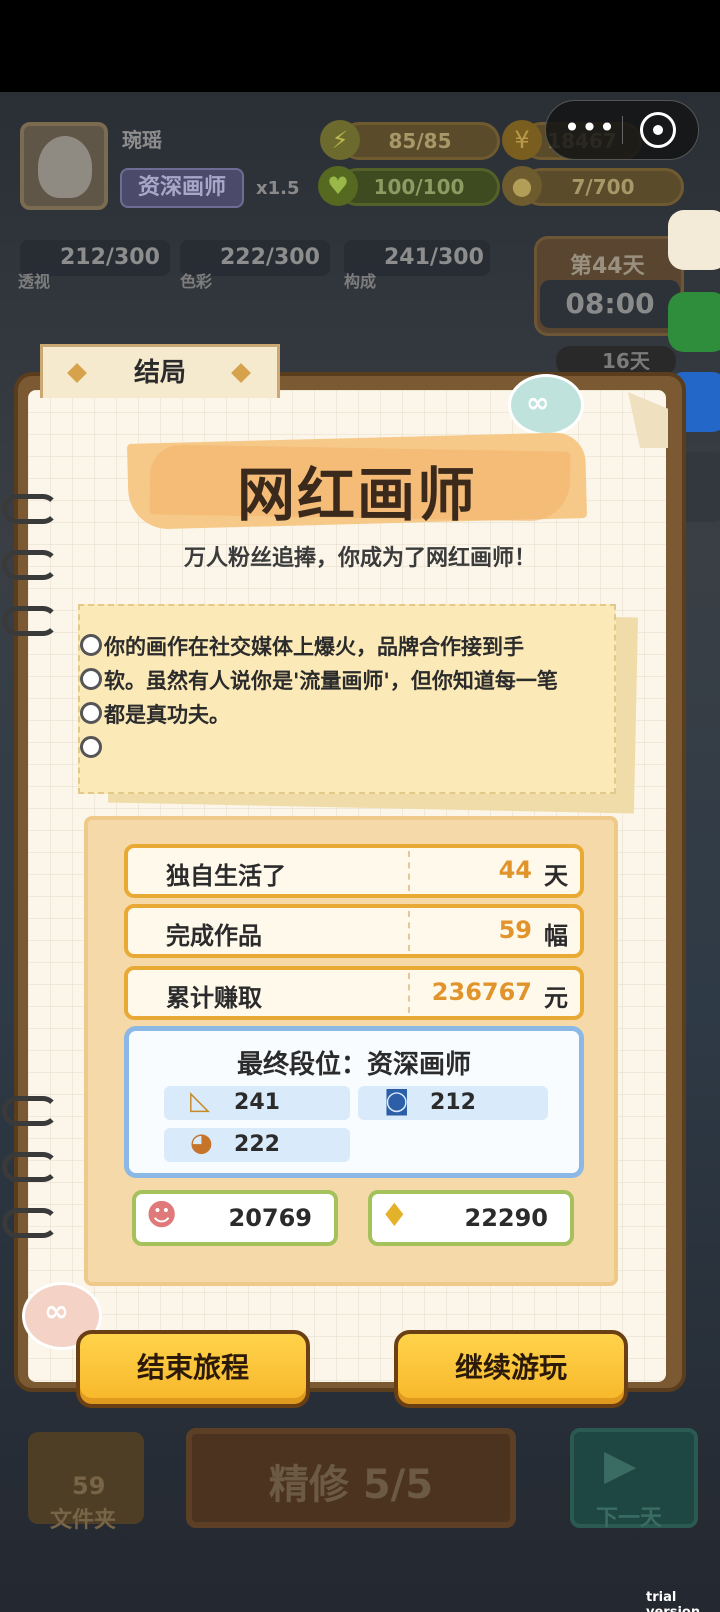 This screenshot has height=1612, width=720. Describe the element at coordinates (481, 992) in the screenshot. I see `stat-value: 236767` at that location.